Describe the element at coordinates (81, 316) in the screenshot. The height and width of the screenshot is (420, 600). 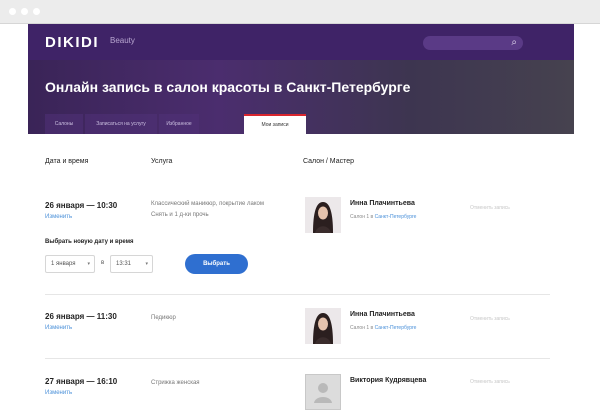
I see `record-date: 26 января — 11:30` at that location.